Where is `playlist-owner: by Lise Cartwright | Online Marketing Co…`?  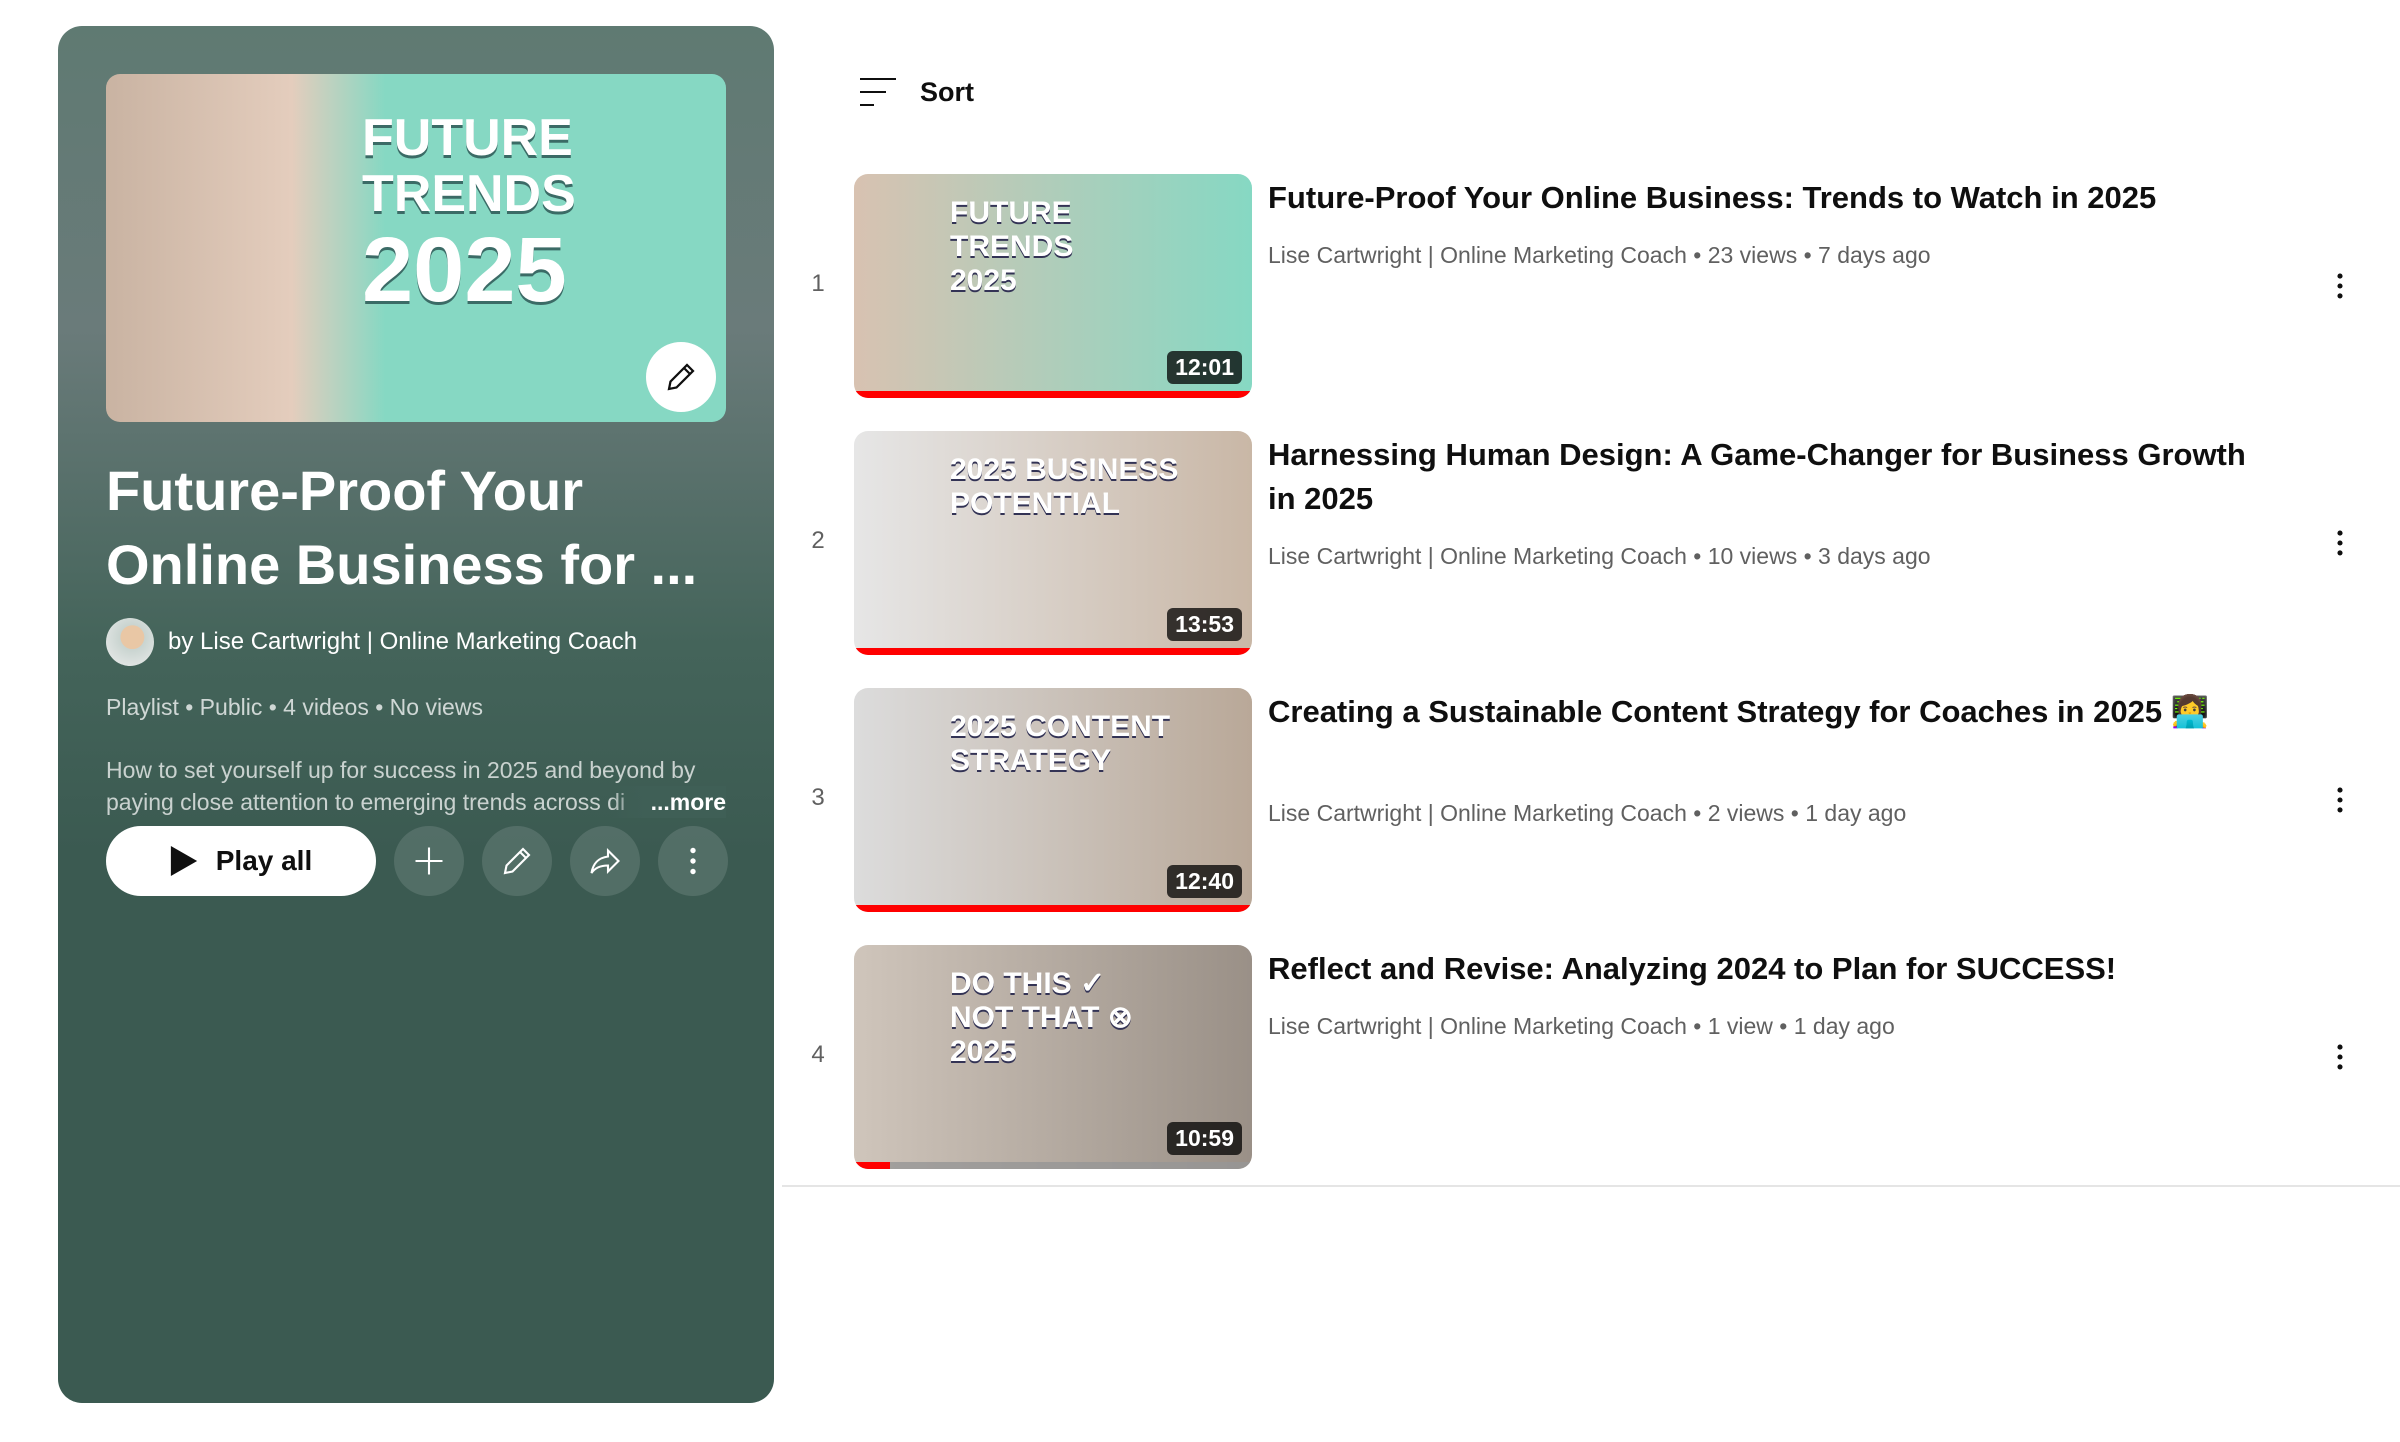 playlist-owner: by Lise Cartwright | Online Marketing Co… is located at coordinates (371, 642).